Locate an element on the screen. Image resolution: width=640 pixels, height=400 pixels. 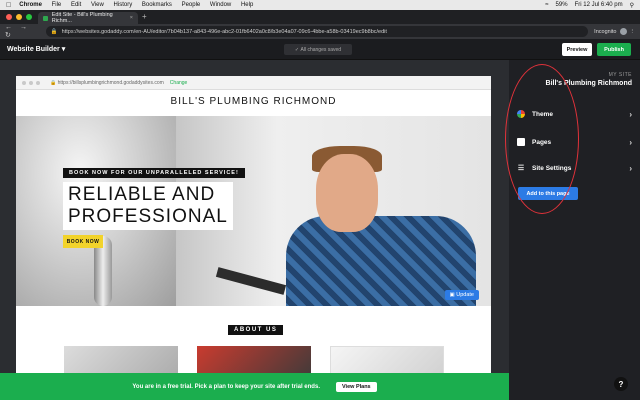
forward-icon: → is located at coordinates (23, 27).